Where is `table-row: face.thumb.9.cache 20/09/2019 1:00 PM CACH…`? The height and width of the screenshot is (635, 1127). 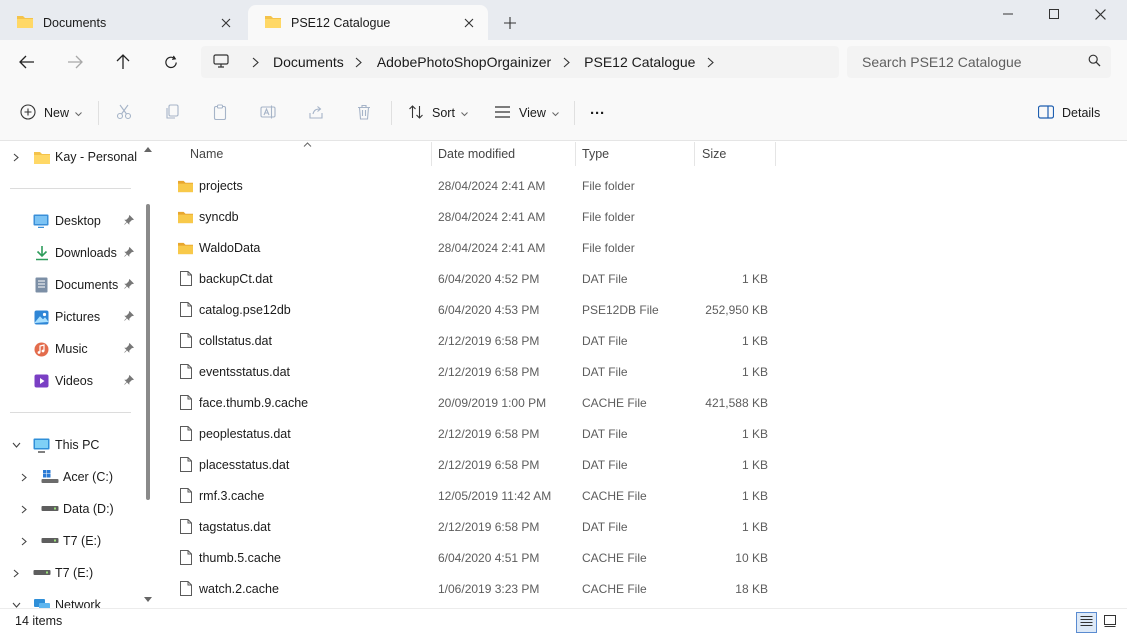 table-row: face.thumb.9.cache 20/09/2019 1:00 PM CACH… is located at coordinates (477, 402).